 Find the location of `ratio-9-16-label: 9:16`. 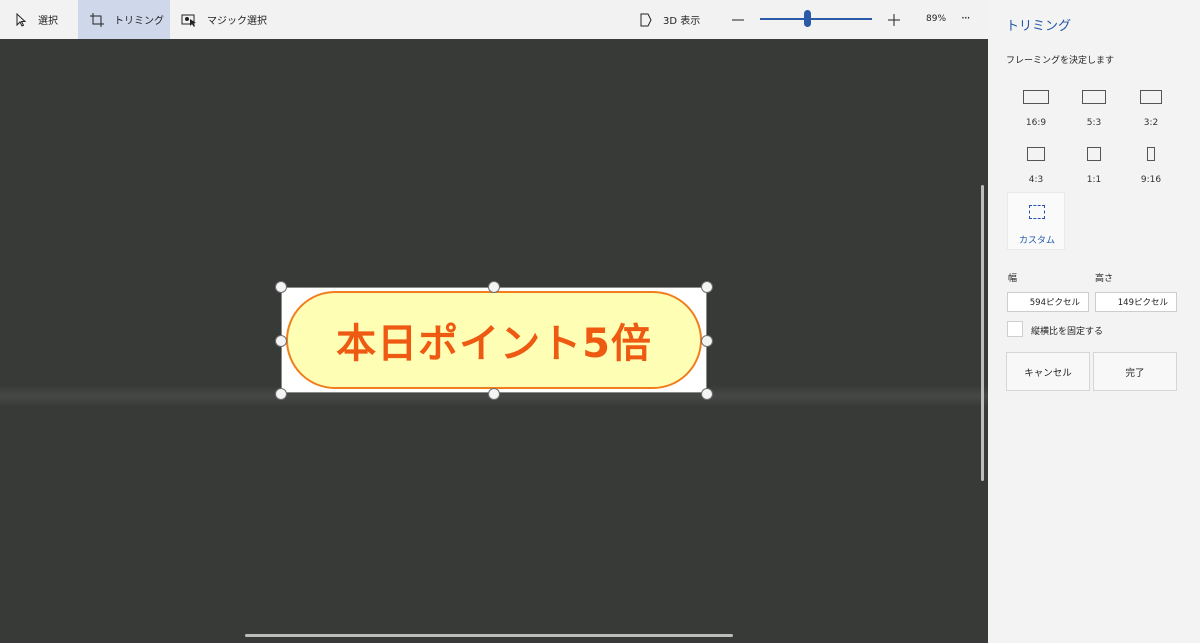

ratio-9-16-label: 9:16 is located at coordinates (1151, 180).